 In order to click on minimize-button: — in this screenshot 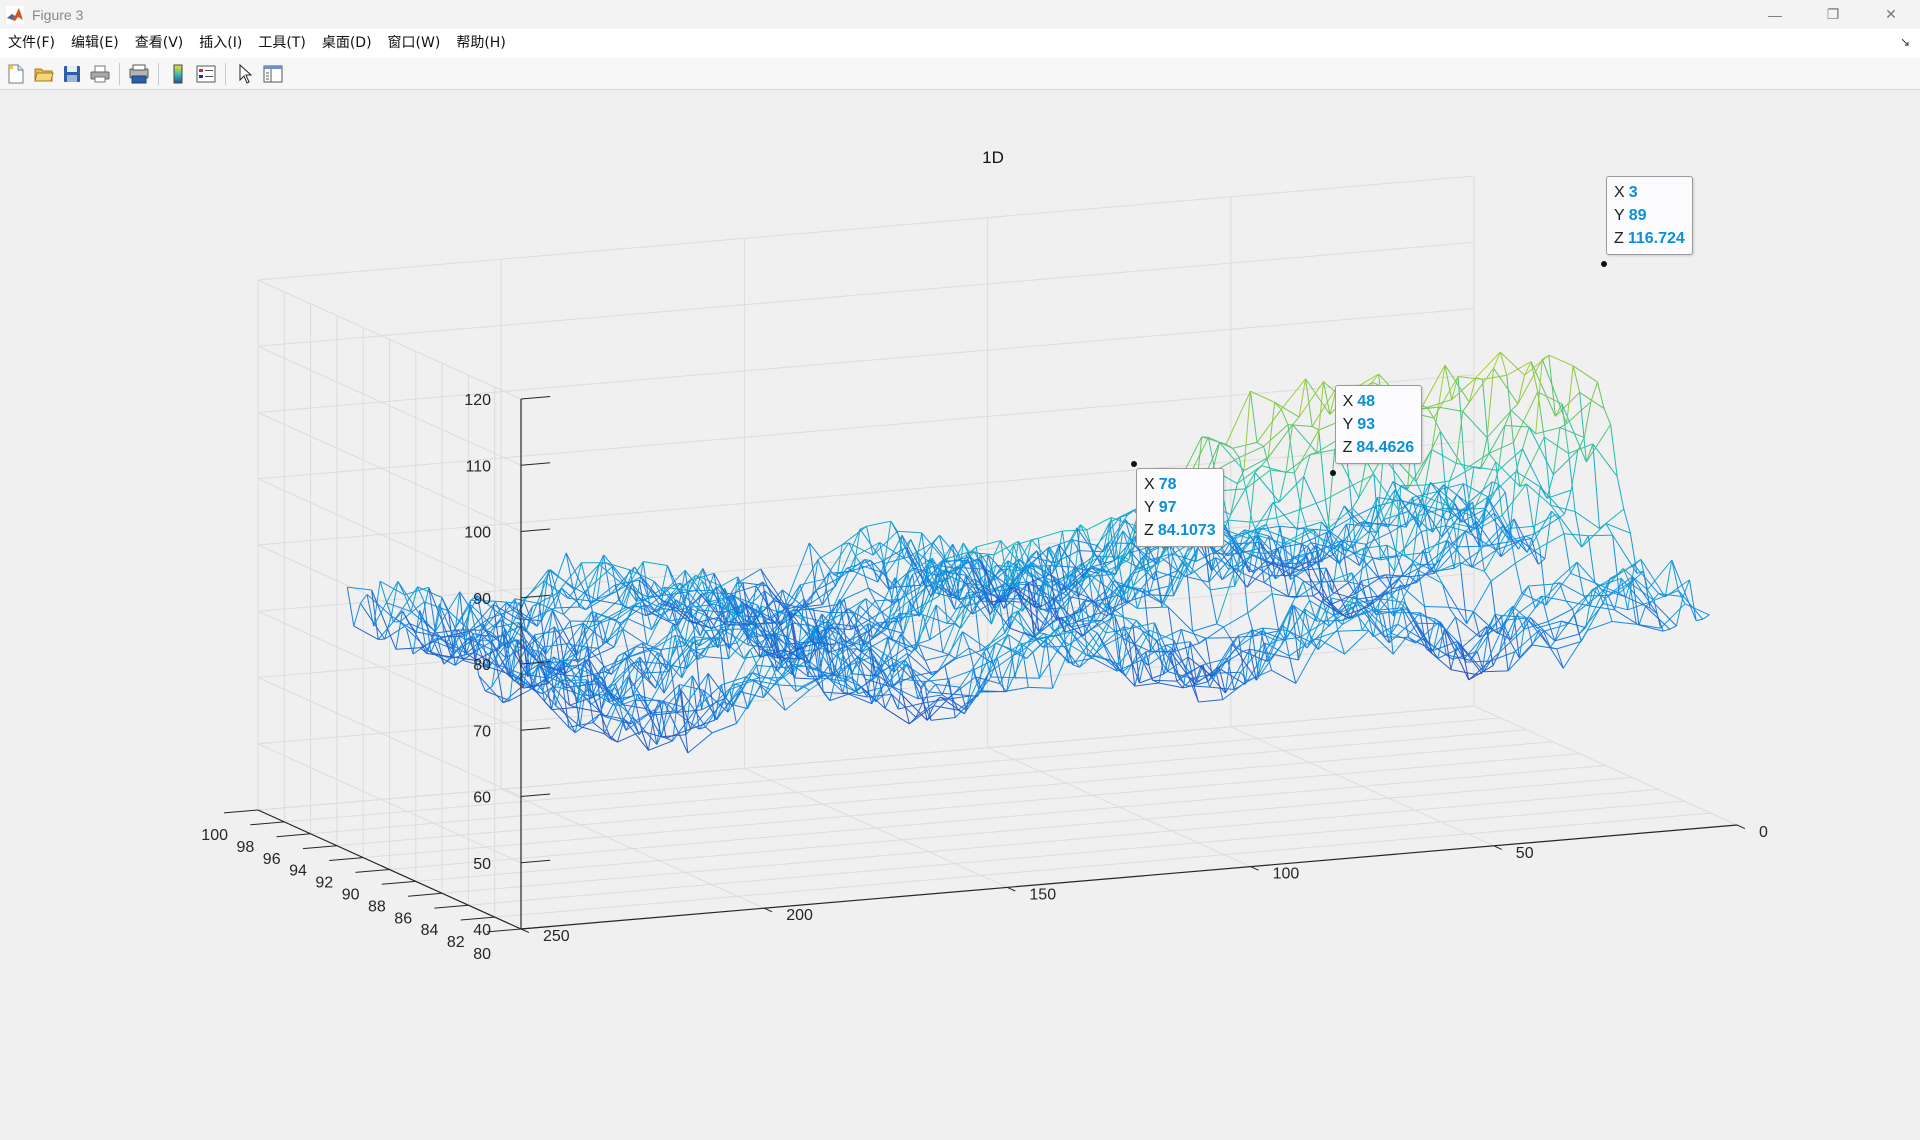, I will do `click(1775, 14)`.